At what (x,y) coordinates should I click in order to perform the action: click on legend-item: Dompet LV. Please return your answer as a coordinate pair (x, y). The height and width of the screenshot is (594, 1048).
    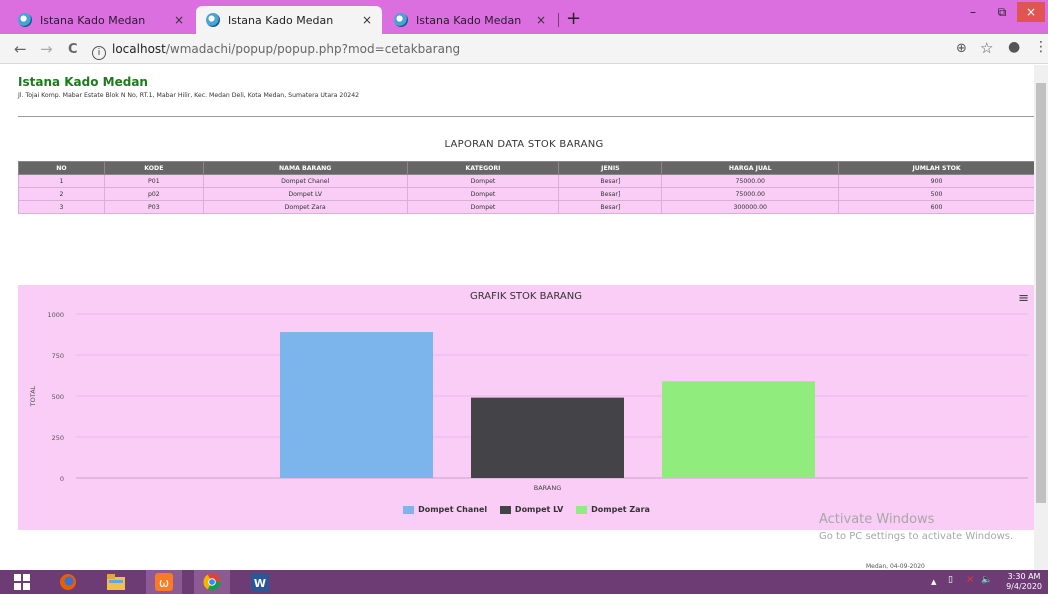
    Looking at the image, I should click on (531, 509).